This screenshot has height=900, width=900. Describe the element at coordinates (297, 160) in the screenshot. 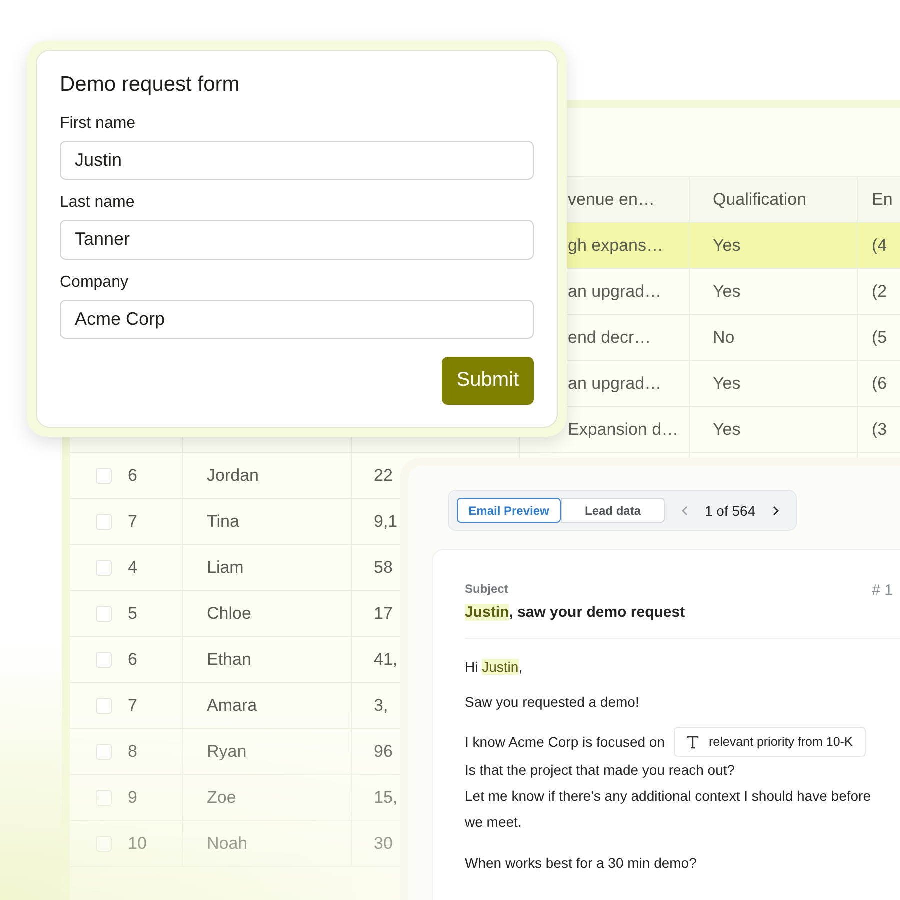

I see `input-field: Justin` at that location.